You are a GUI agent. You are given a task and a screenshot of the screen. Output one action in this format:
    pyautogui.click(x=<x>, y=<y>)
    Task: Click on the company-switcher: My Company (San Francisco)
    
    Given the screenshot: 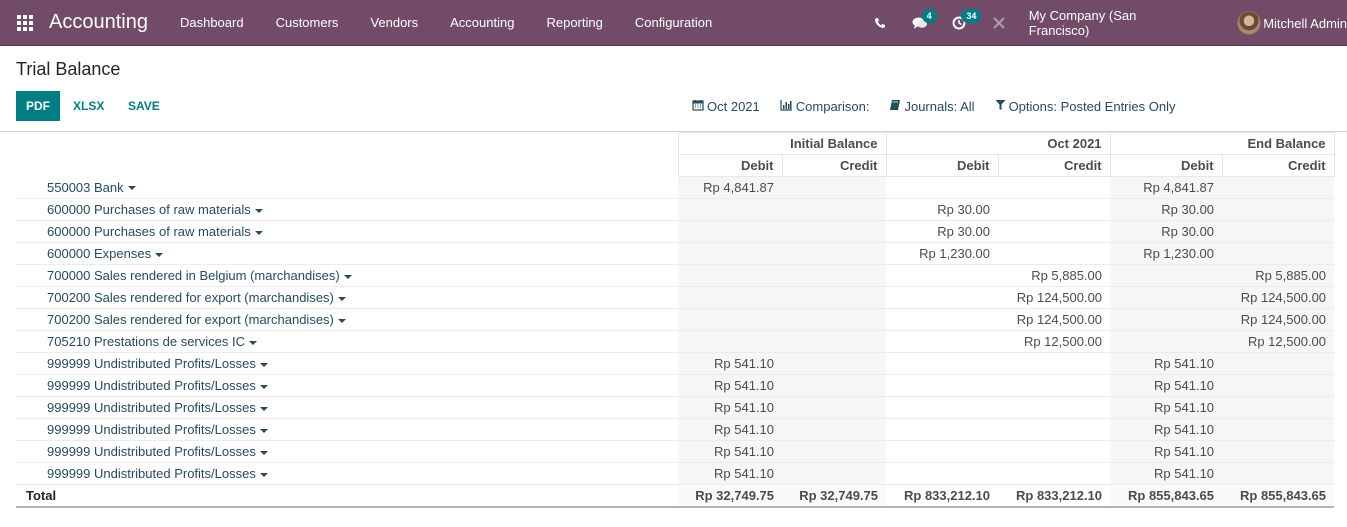 What is the action you would take?
    pyautogui.click(x=1114, y=23)
    